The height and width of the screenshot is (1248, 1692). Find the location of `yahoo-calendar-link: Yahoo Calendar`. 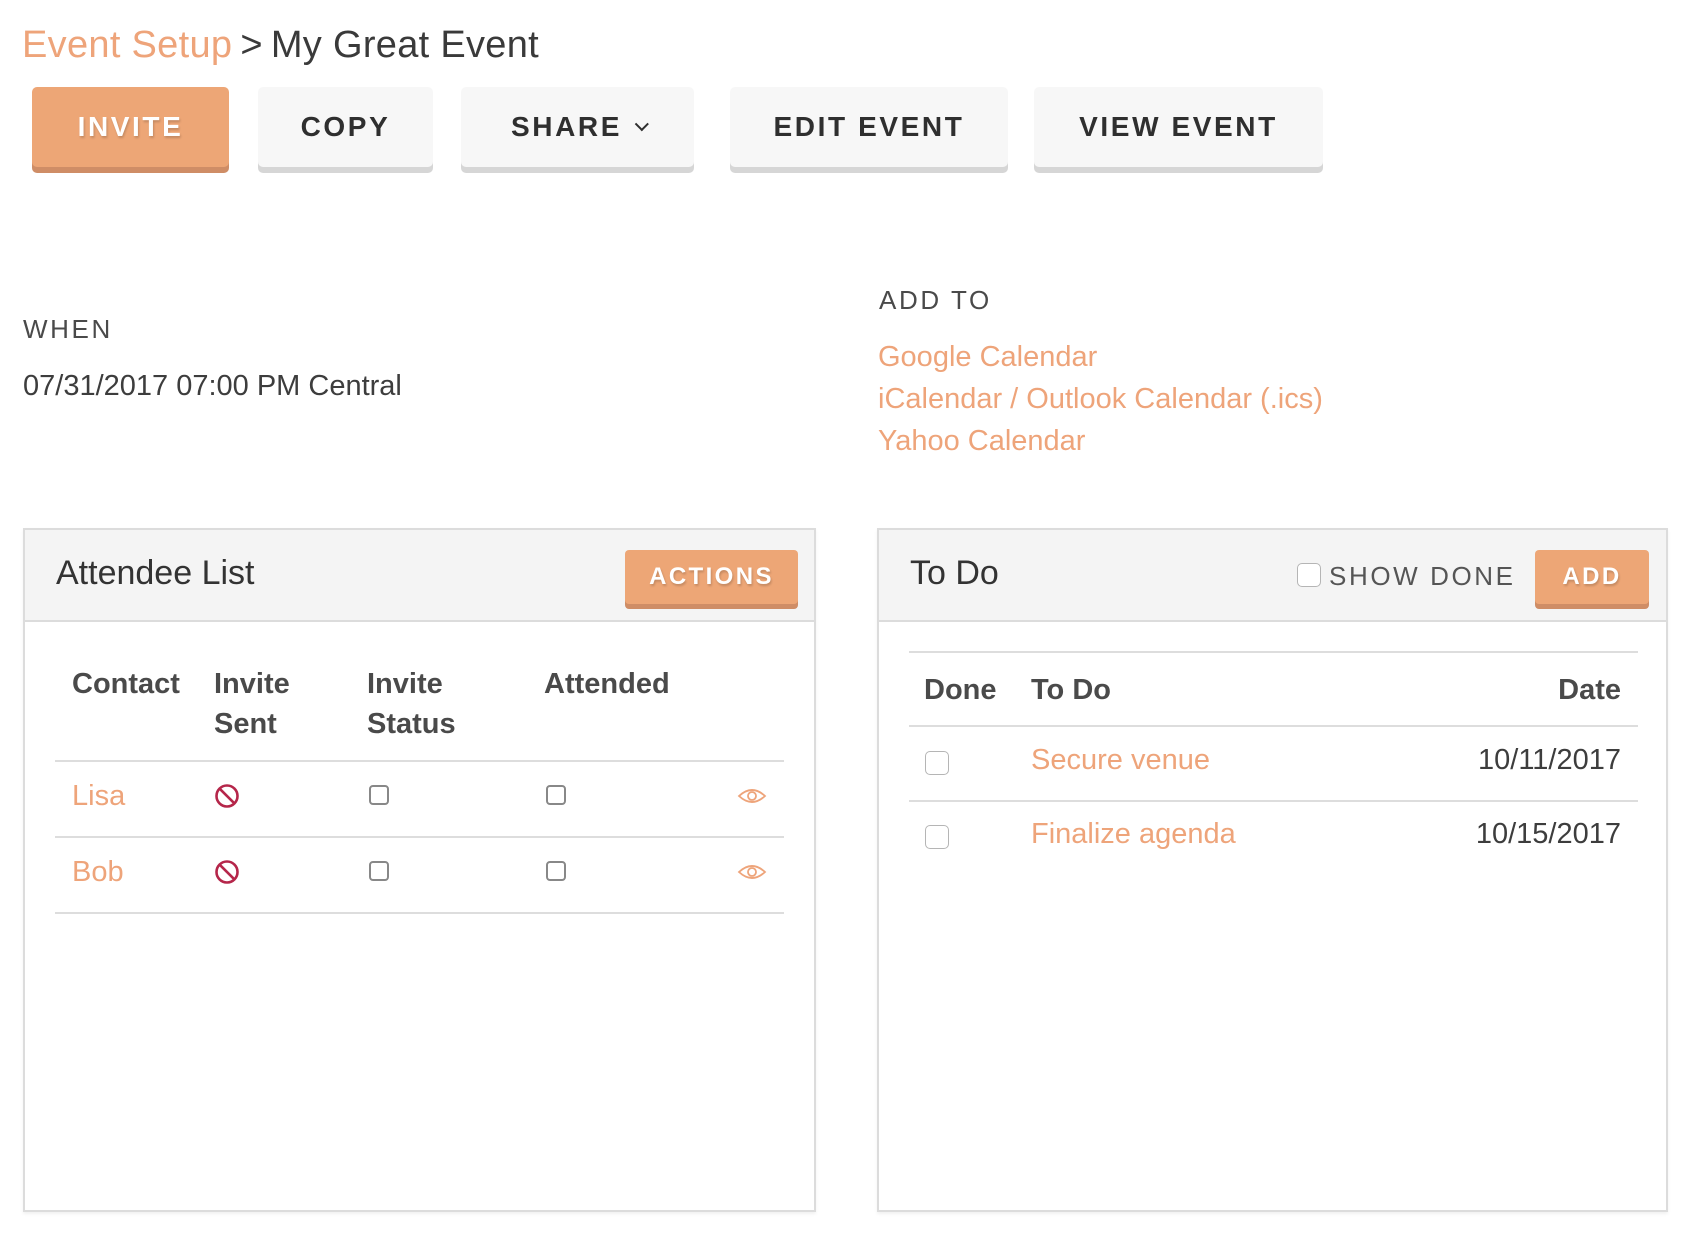

yahoo-calendar-link: Yahoo Calendar is located at coordinates (981, 441).